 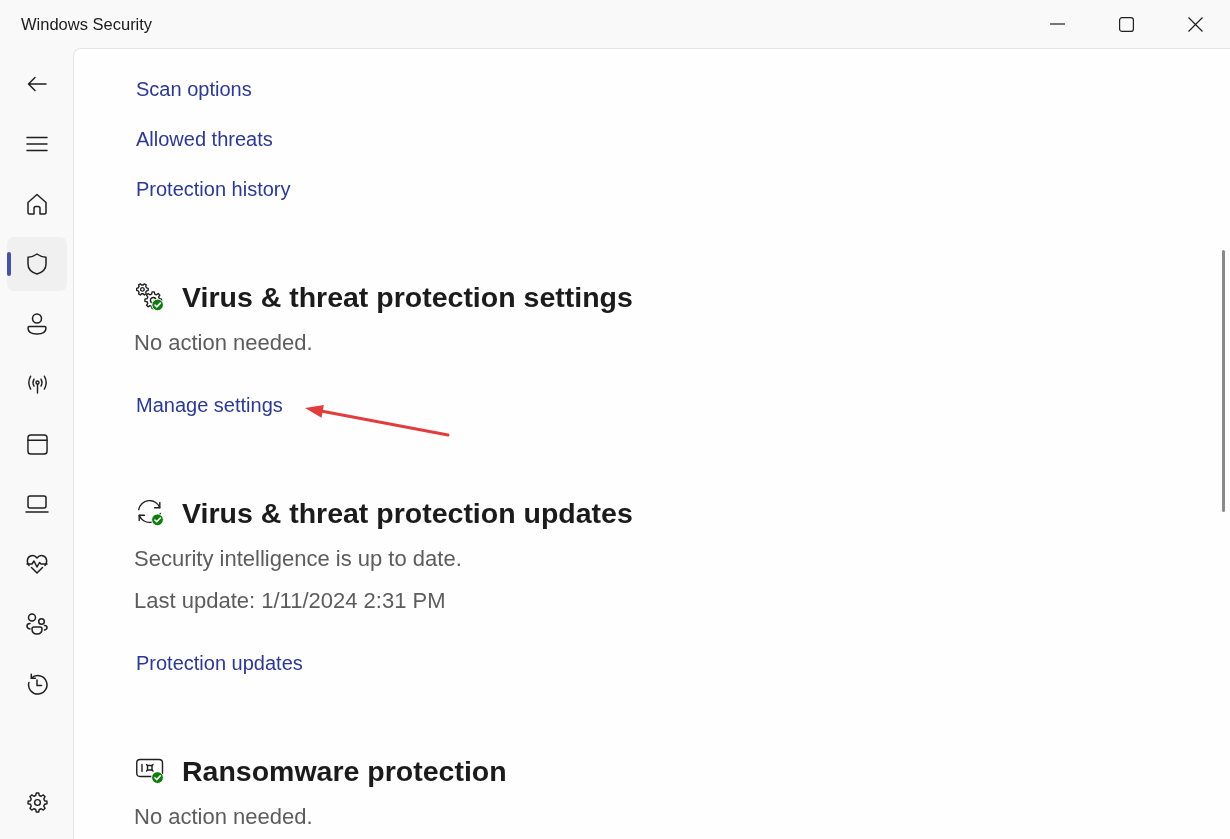 What do you see at coordinates (9, 264) in the screenshot?
I see `selection-indicator` at bounding box center [9, 264].